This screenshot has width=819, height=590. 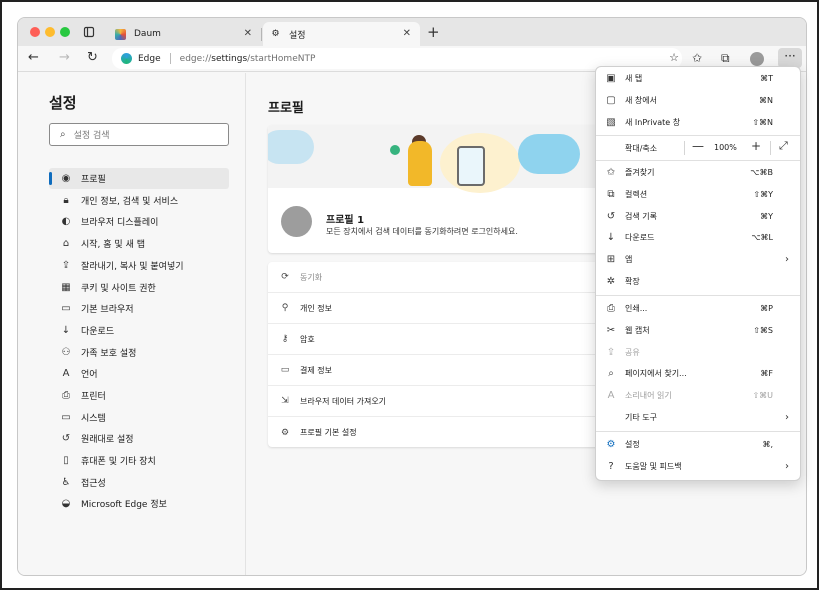 What do you see at coordinates (433, 32) in the screenshot?
I see `new-tab-plus-icon: +` at bounding box center [433, 32].